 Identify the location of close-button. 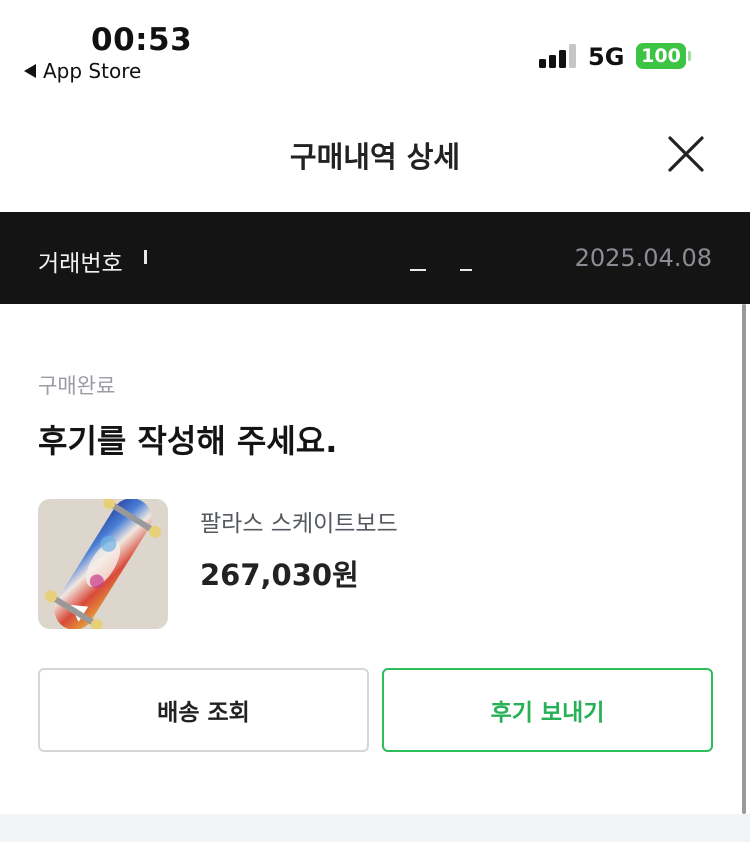
(686, 154).